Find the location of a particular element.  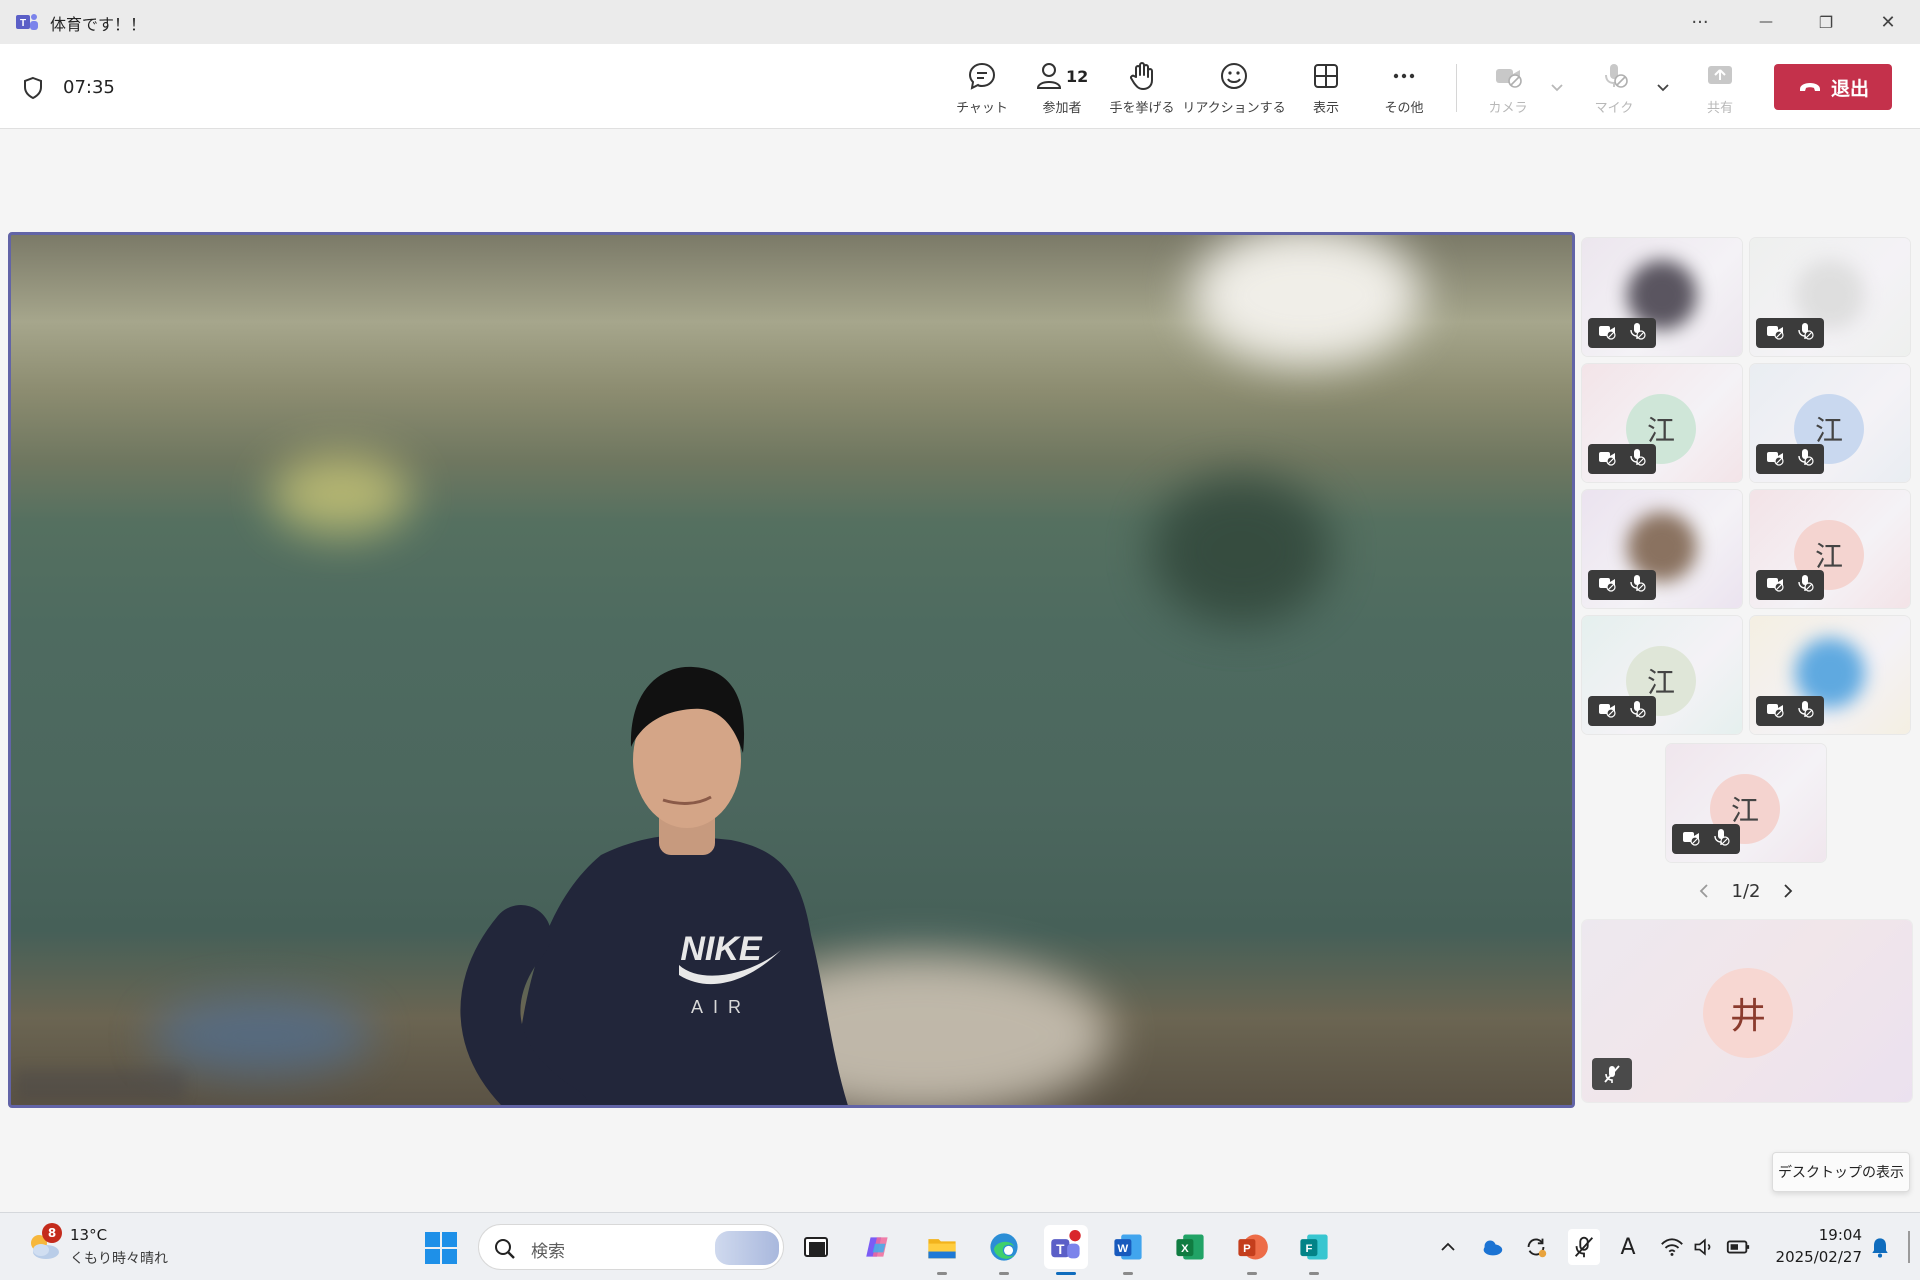

folder-icon is located at coordinates (942, 1249).